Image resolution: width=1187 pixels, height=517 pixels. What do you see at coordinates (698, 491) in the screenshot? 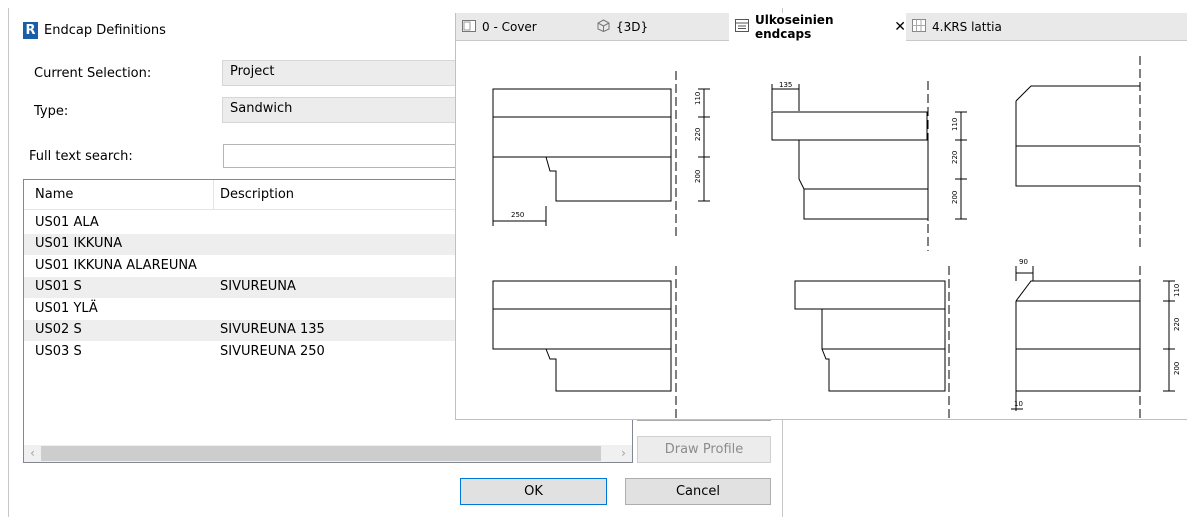
I see `cancel-button: Cancel` at bounding box center [698, 491].